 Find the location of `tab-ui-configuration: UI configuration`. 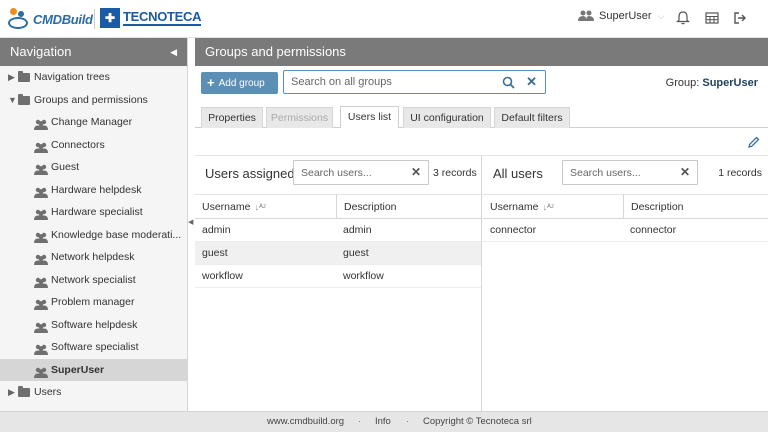

tab-ui-configuration: UI configuration is located at coordinates (447, 117).